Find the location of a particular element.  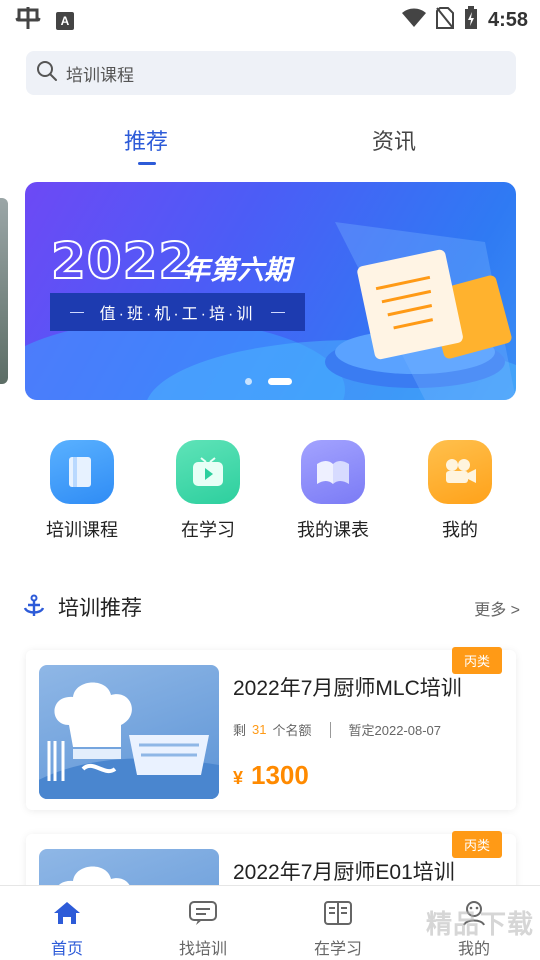

nav-label: 找培训 is located at coordinates (202, 949).